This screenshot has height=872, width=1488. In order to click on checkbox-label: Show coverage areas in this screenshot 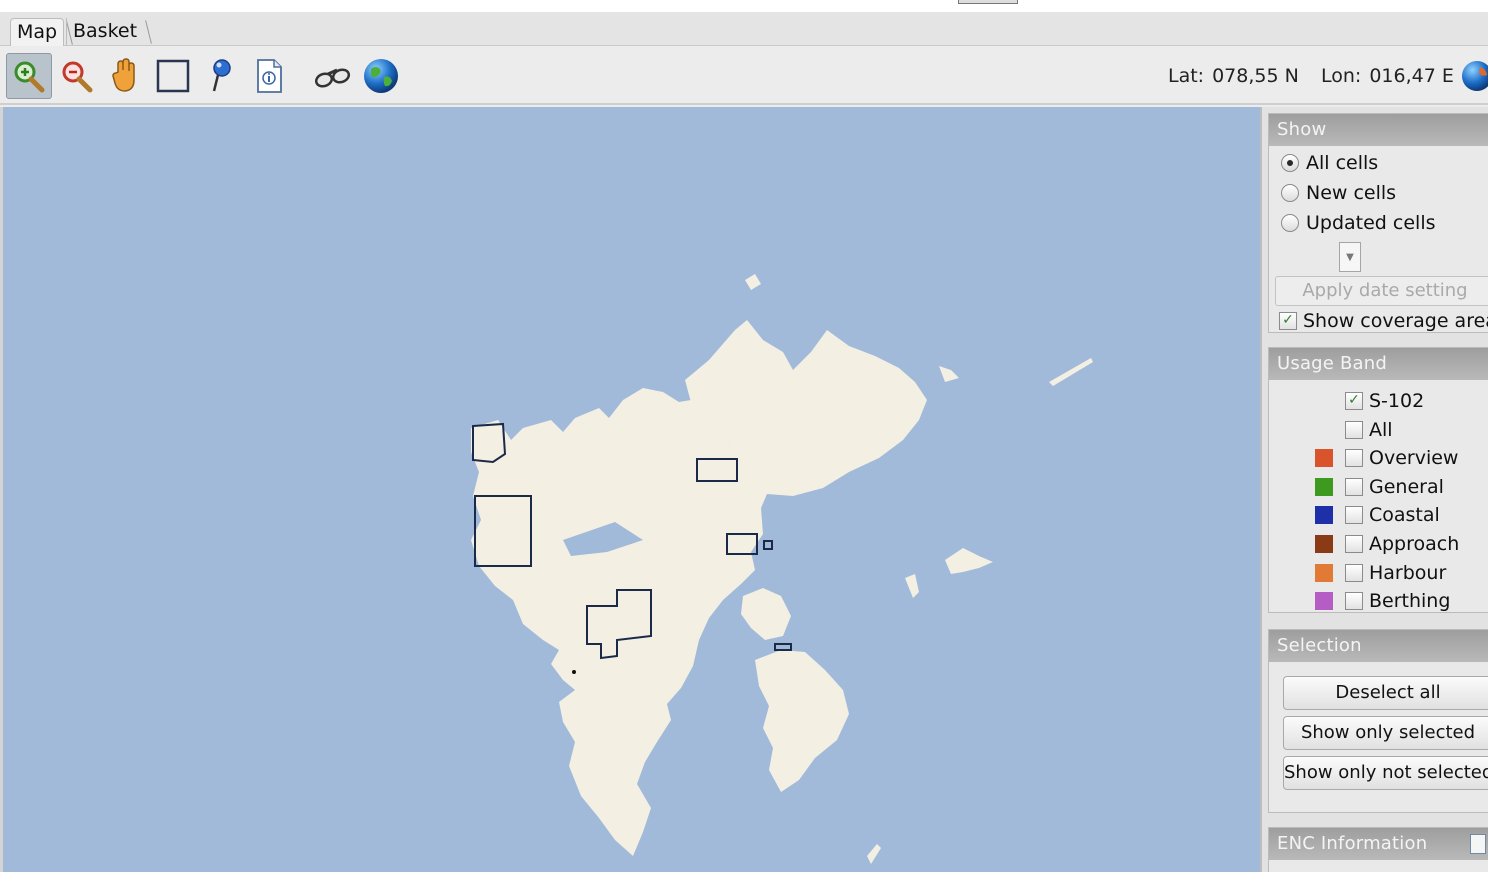, I will do `click(1395, 321)`.